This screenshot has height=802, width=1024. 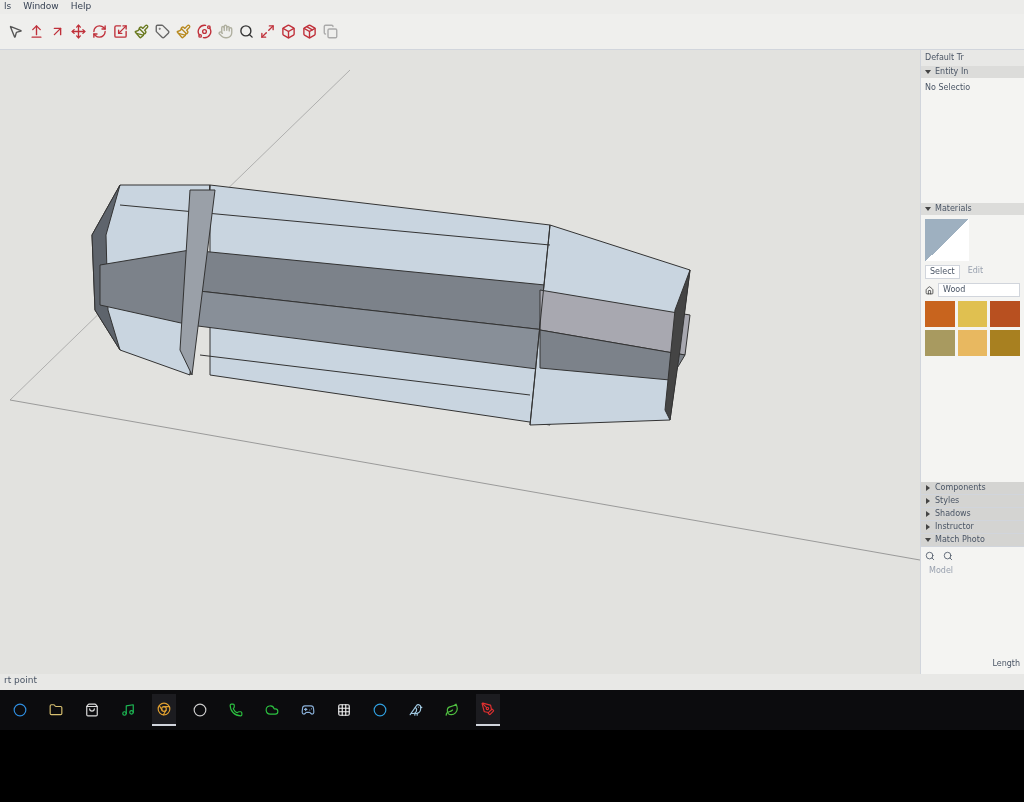 I want to click on scale-icon, so click(x=120, y=31).